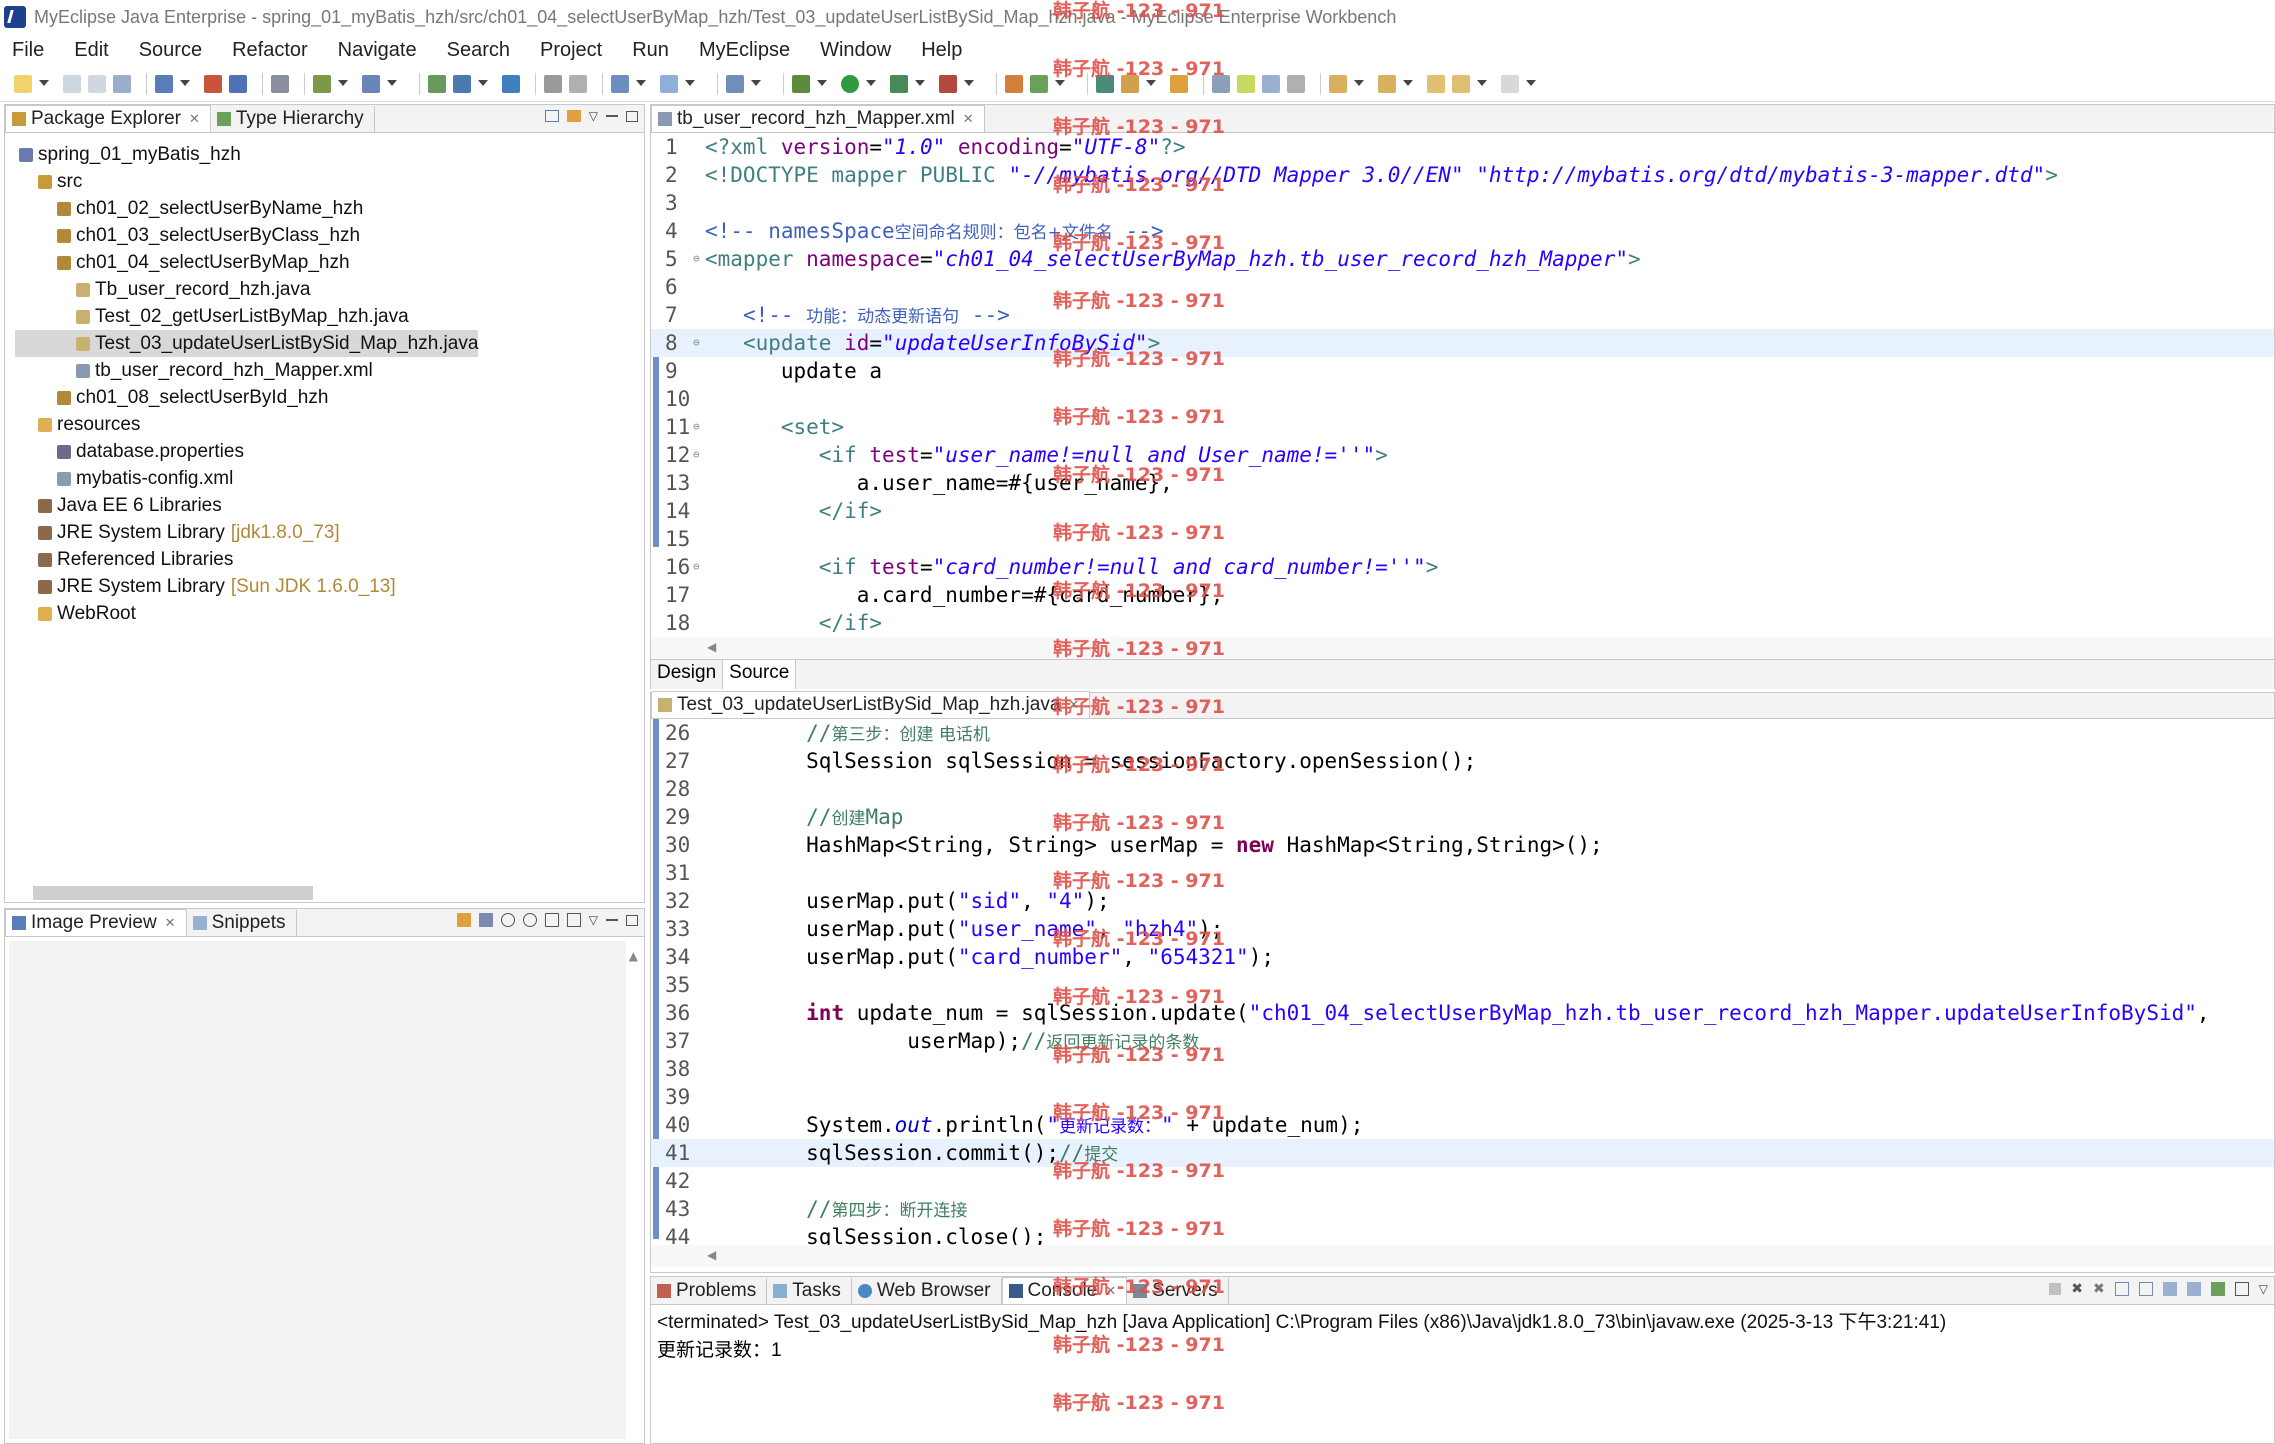 The height and width of the screenshot is (1444, 2275). I want to click on tree-item: ch01_02_selectUserByName_hzh, so click(246, 208).